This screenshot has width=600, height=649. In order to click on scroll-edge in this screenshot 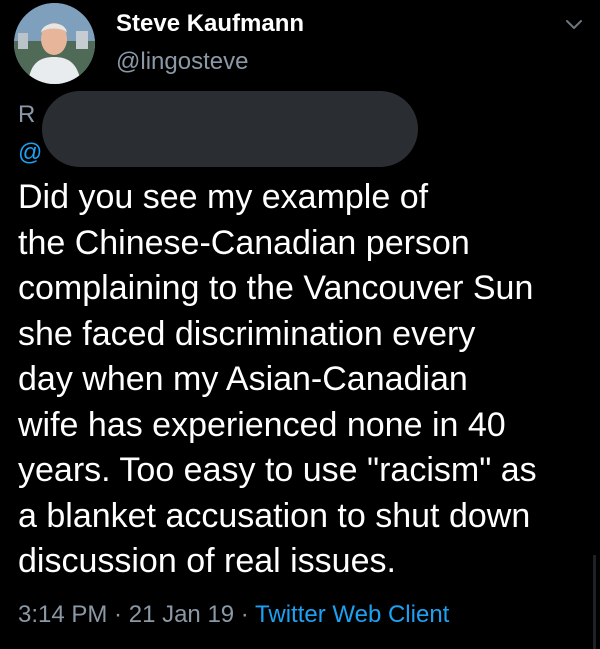, I will do `click(594, 602)`.